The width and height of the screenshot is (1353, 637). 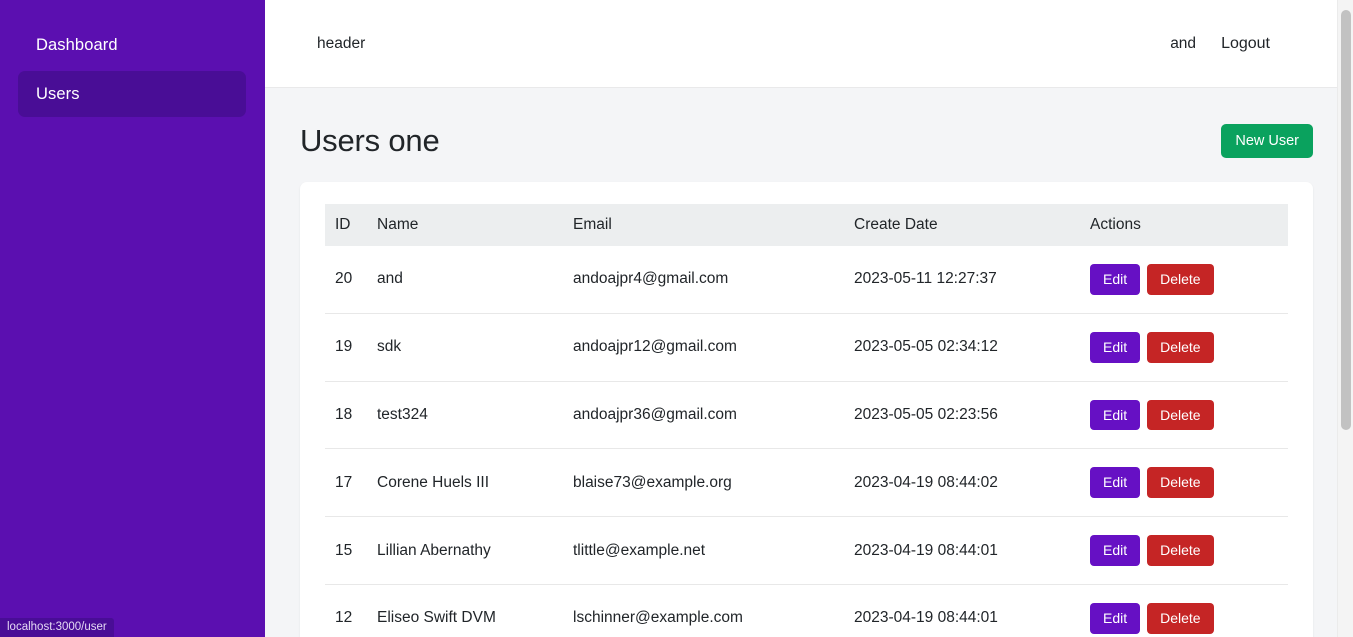 What do you see at coordinates (351, 550) in the screenshot?
I see `cell-id: 15` at bounding box center [351, 550].